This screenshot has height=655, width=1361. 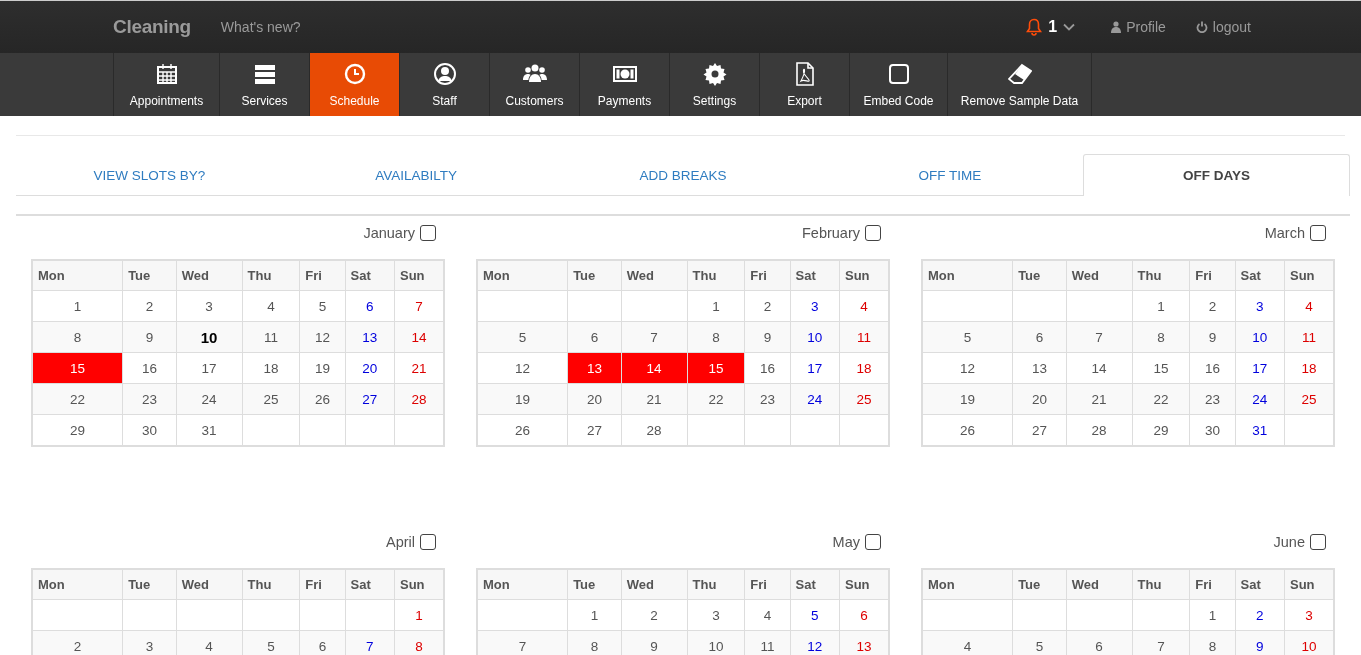 I want to click on nav-tab: Customers, so click(x=535, y=84).